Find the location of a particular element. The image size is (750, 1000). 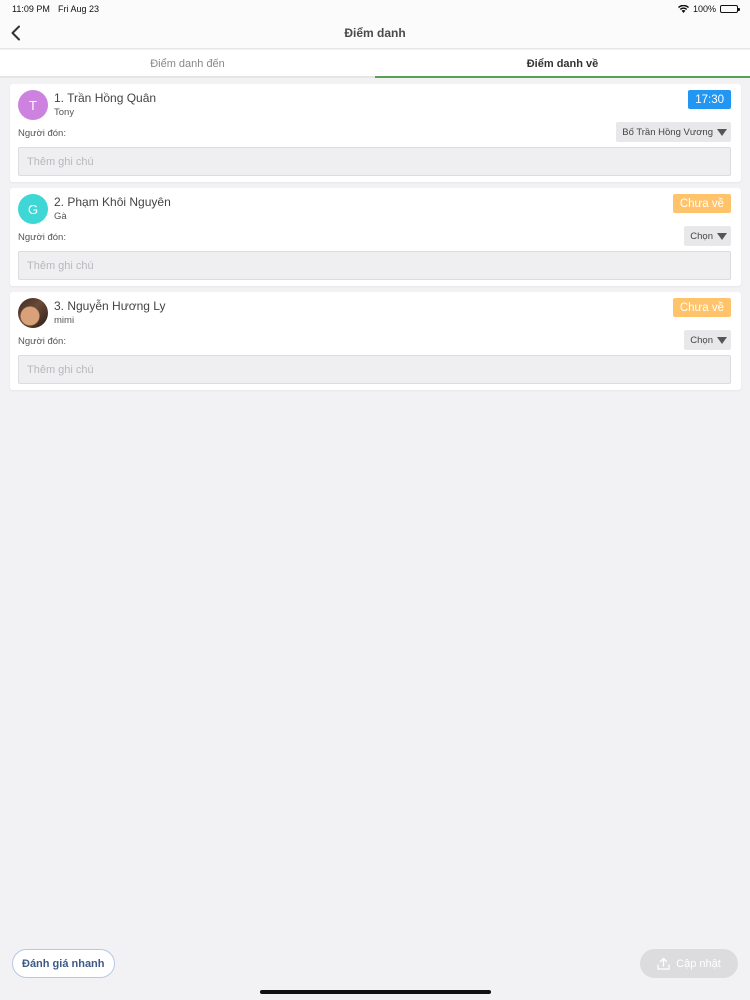

status-right: 100% is located at coordinates (708, 9).